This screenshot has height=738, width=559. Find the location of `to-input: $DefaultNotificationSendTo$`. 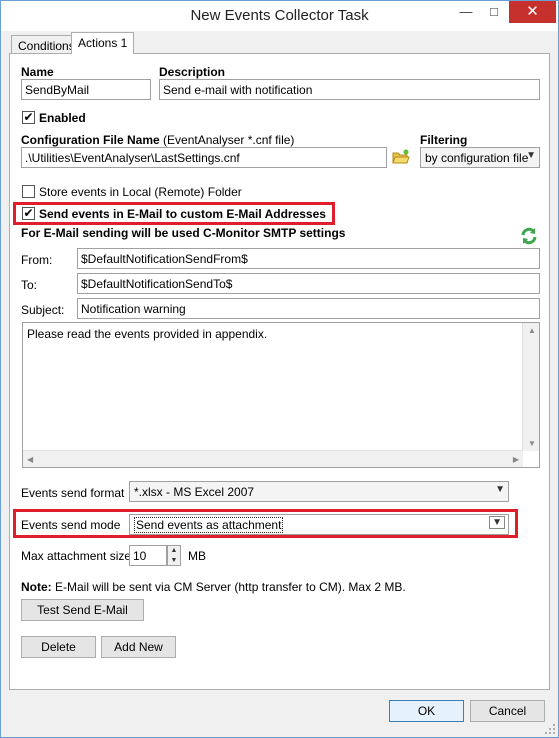

to-input: $DefaultNotificationSendTo$ is located at coordinates (308, 283).